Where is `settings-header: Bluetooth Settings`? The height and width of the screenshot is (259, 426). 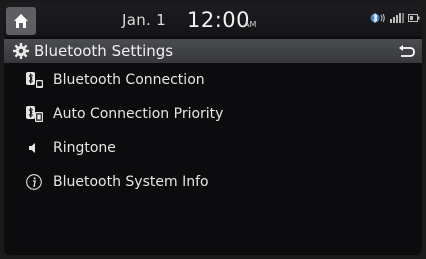
settings-header: Bluetooth Settings is located at coordinates (213, 51).